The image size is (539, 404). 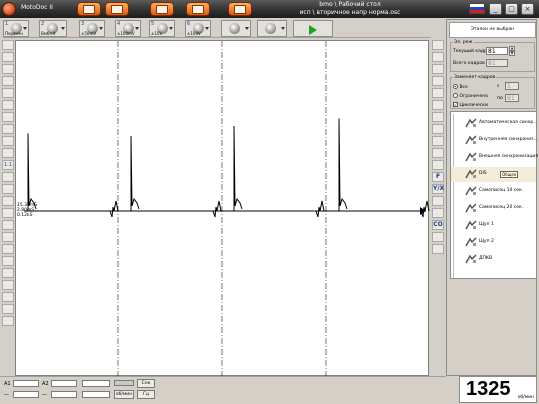 I want to click on tool-channel-6: 6 ±100V, so click(x=198, y=28).